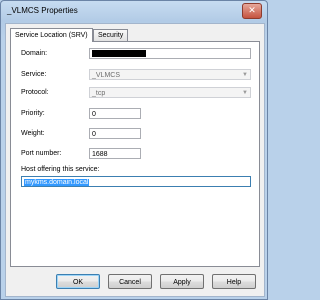 This screenshot has height=300, width=320. I want to click on service-value: _VLMCS, so click(106, 75).